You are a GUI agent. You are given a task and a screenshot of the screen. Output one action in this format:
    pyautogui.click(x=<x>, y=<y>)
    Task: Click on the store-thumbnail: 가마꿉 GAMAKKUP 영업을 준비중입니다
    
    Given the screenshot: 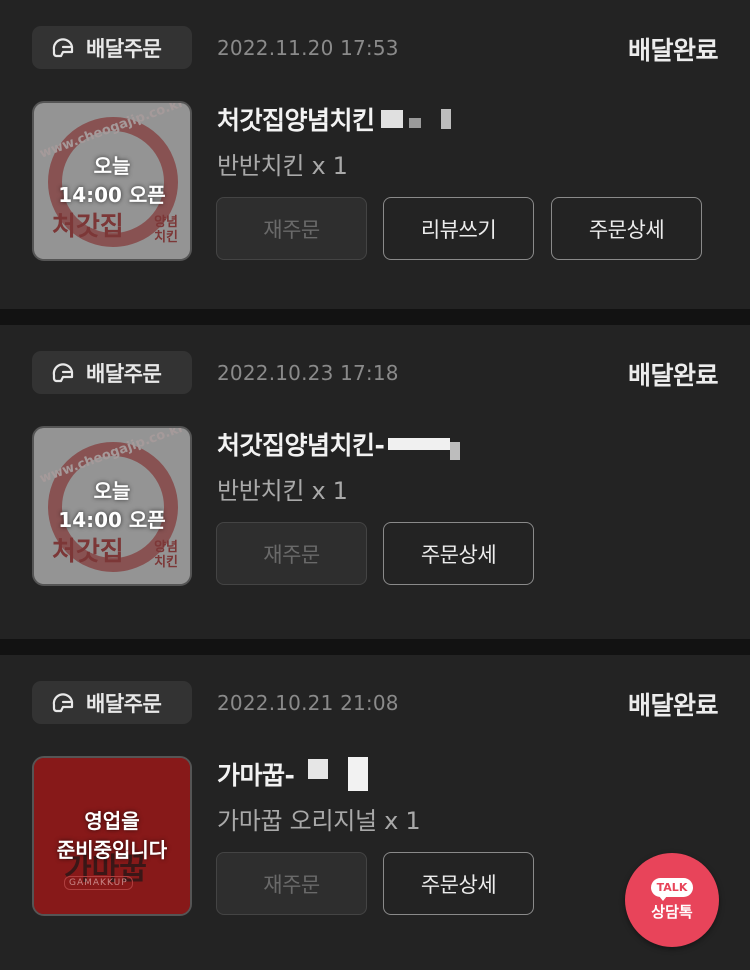 What is the action you would take?
    pyautogui.click(x=112, y=836)
    